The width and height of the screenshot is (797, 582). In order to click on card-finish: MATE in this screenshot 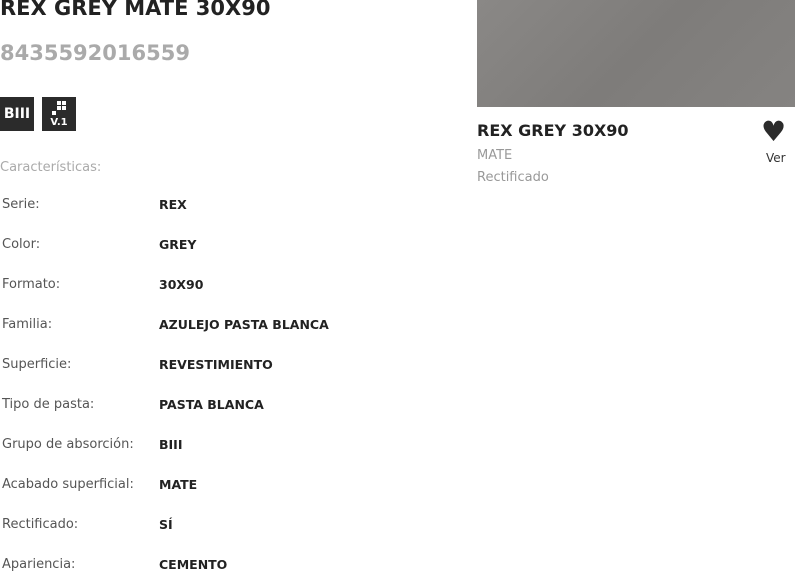, I will do `click(495, 155)`.